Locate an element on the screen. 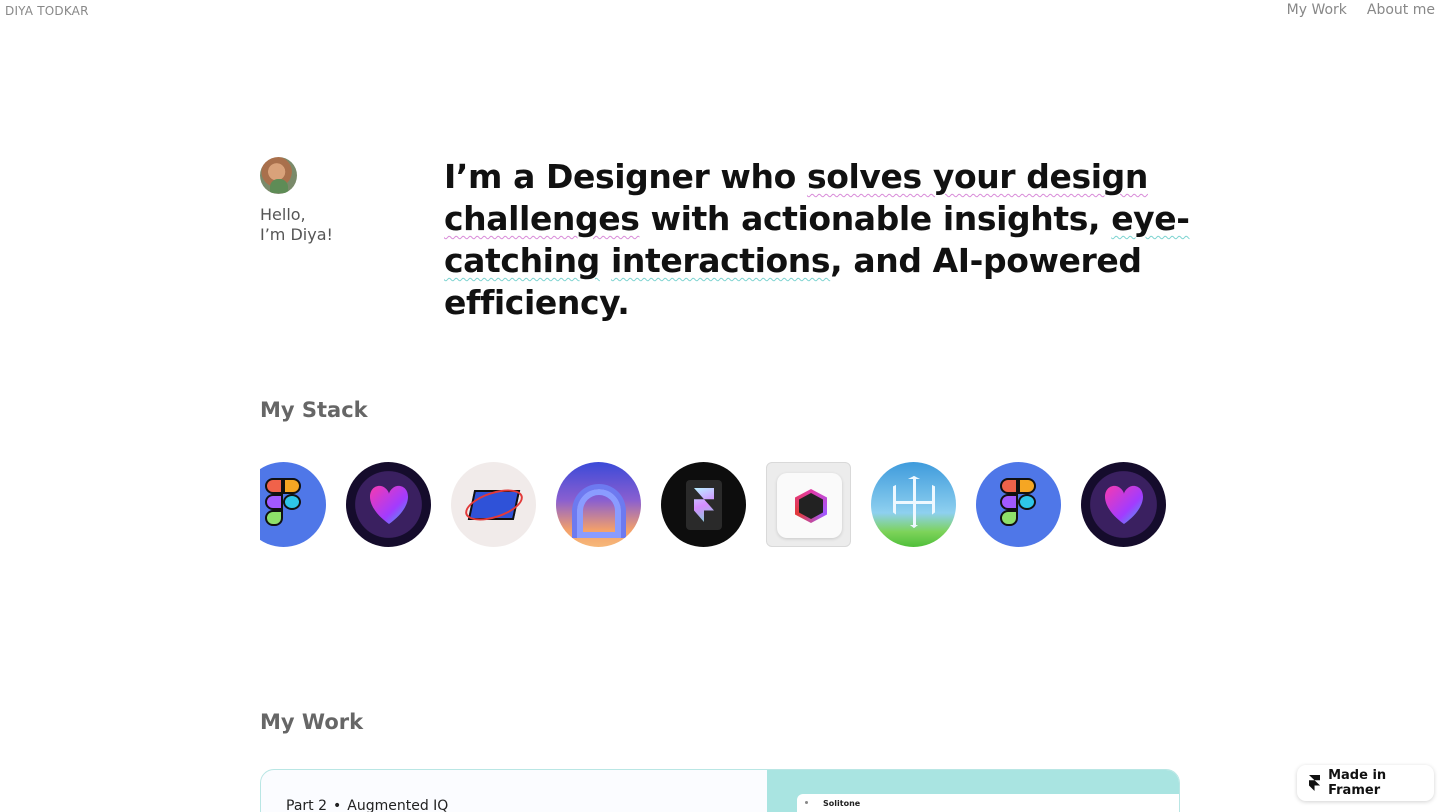  preview-mockup: Solitone is located at coordinates (988, 803).